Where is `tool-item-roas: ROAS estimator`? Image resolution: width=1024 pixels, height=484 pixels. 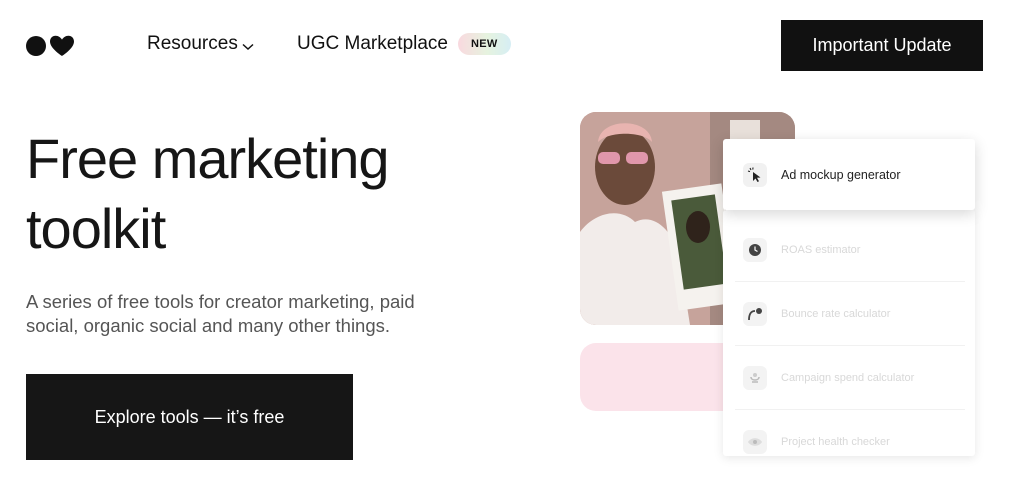
tool-item-roas: ROAS estimator is located at coordinates (850, 250).